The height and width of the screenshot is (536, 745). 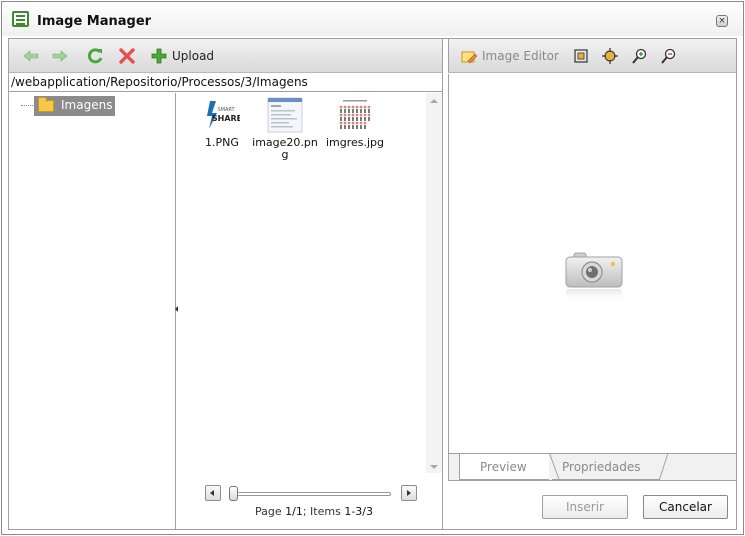 What do you see at coordinates (409, 493) in the screenshot?
I see `pager-next-button` at bounding box center [409, 493].